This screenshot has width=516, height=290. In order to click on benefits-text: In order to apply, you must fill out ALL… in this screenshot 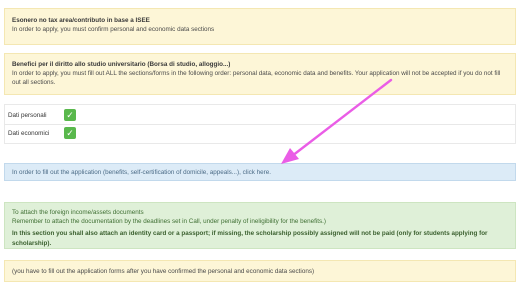, I will do `click(256, 78)`.